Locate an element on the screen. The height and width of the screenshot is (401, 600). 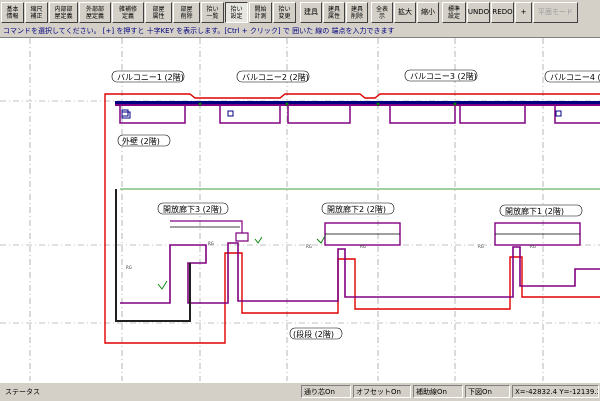
balcony-3-label: バルコニー3 (2階) is located at coordinates (443, 76).